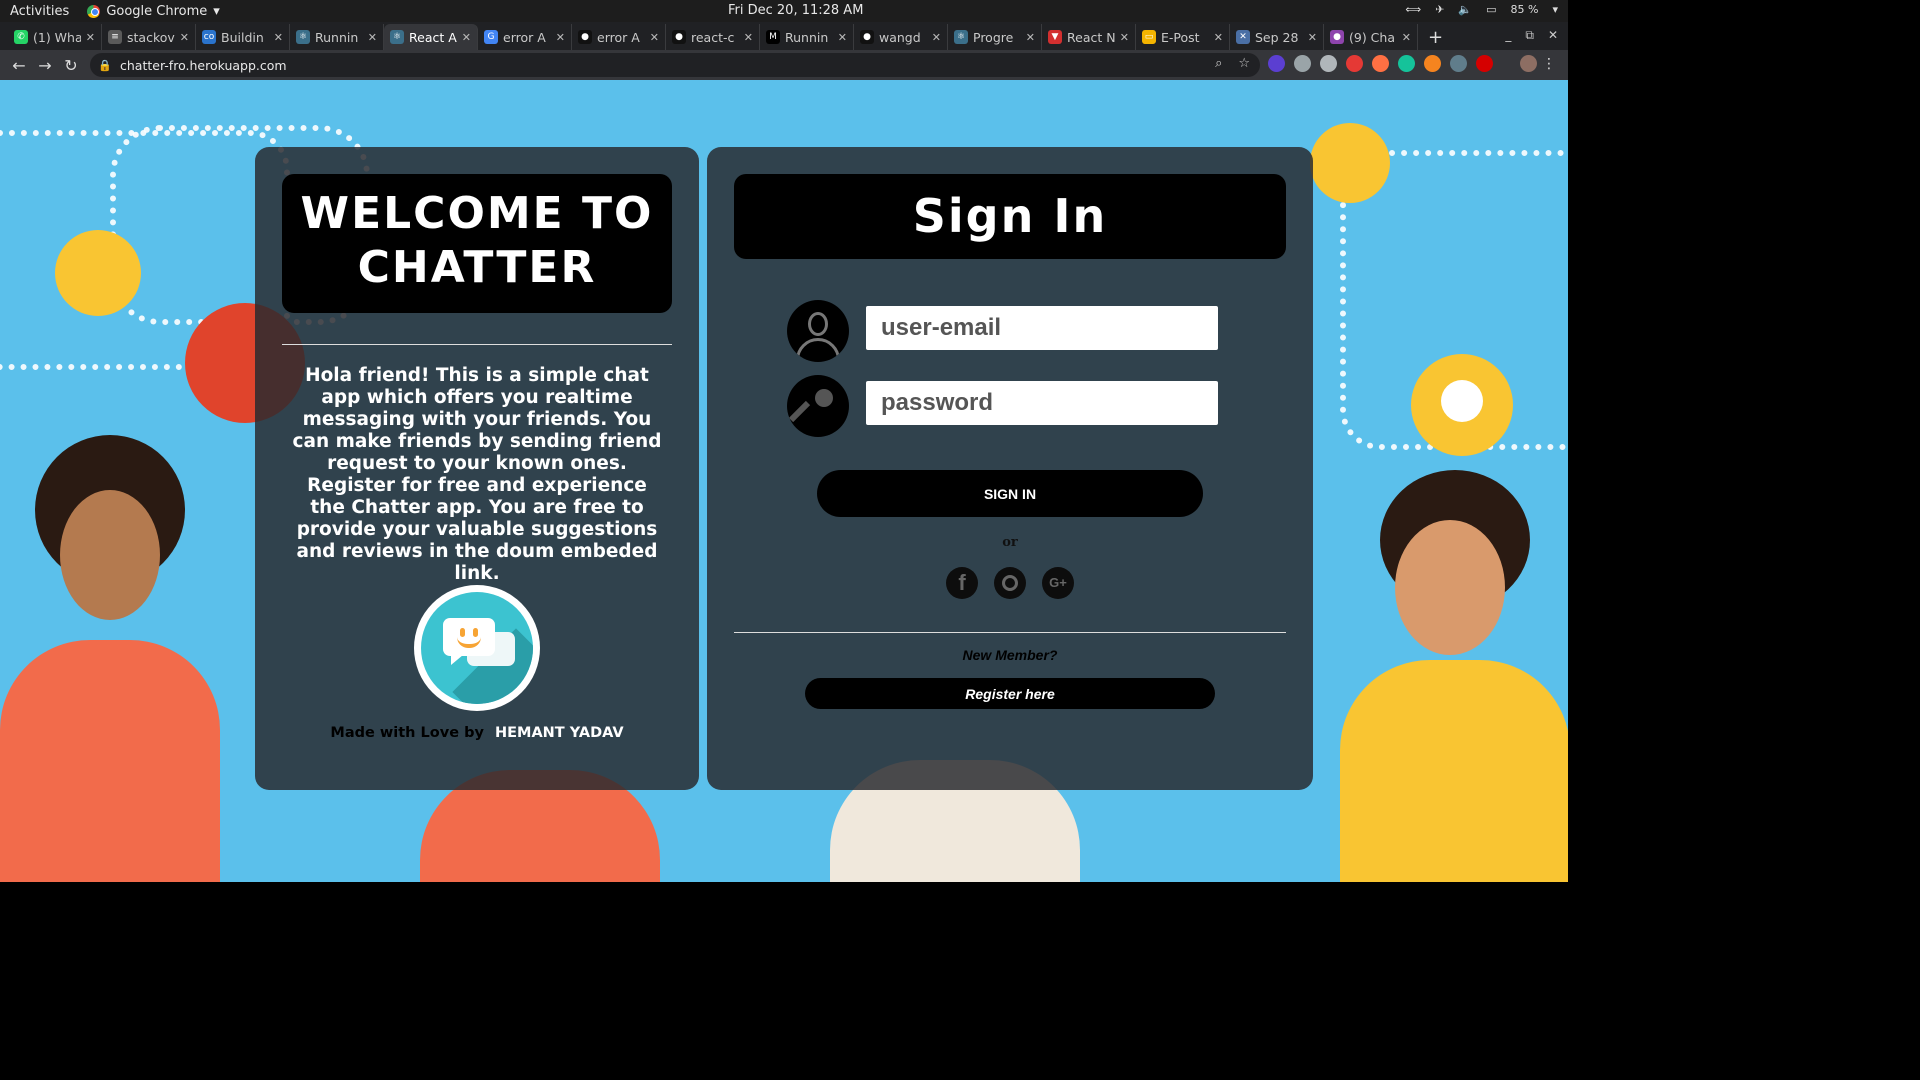  Describe the element at coordinates (115, 37) in the screenshot. I see `stackoverflow-icon: ≡` at that location.